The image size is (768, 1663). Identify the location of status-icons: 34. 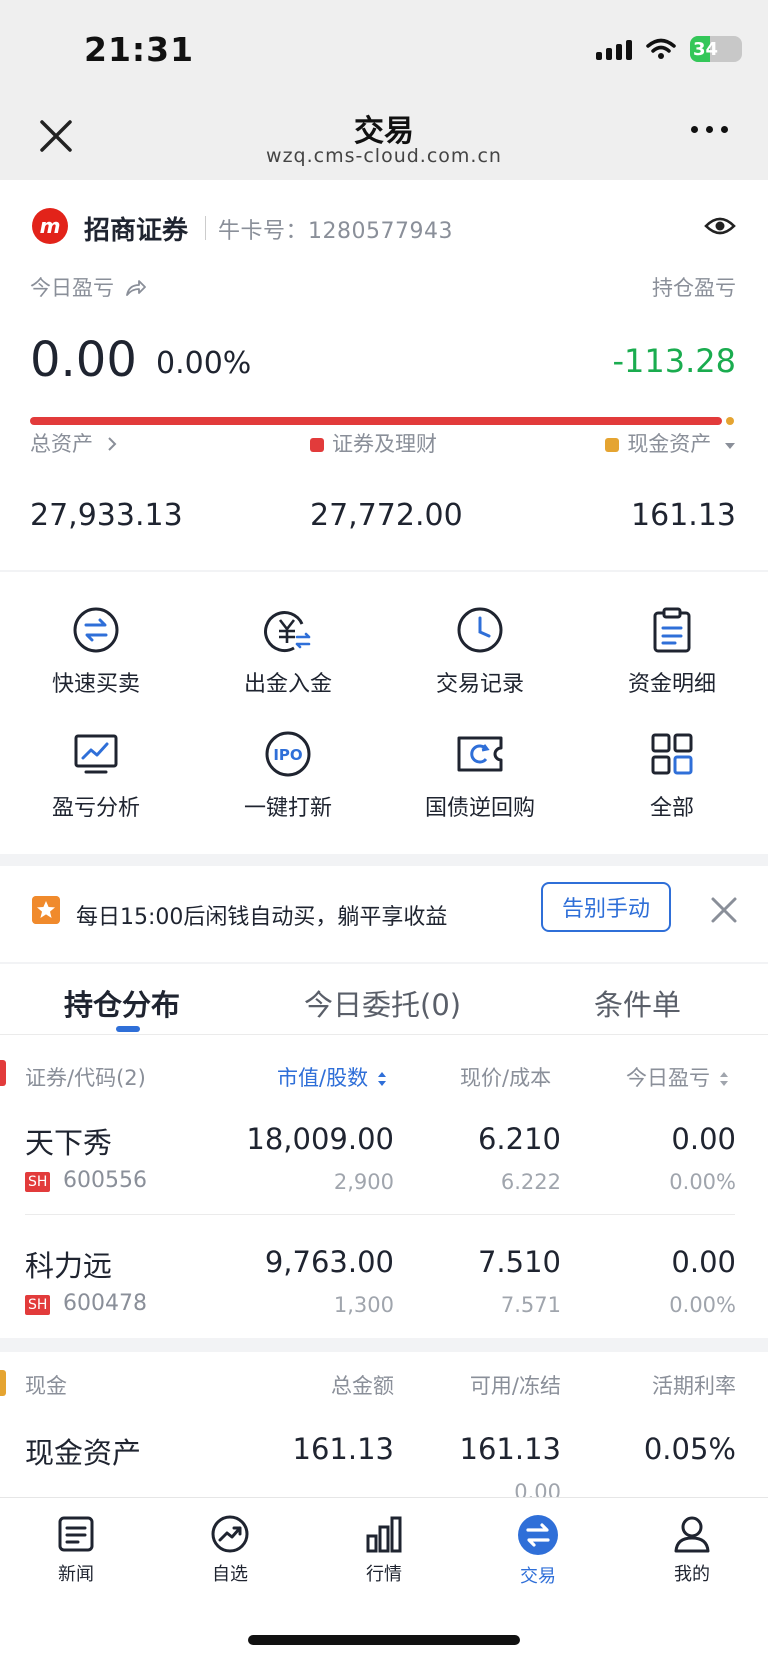
(669, 49).